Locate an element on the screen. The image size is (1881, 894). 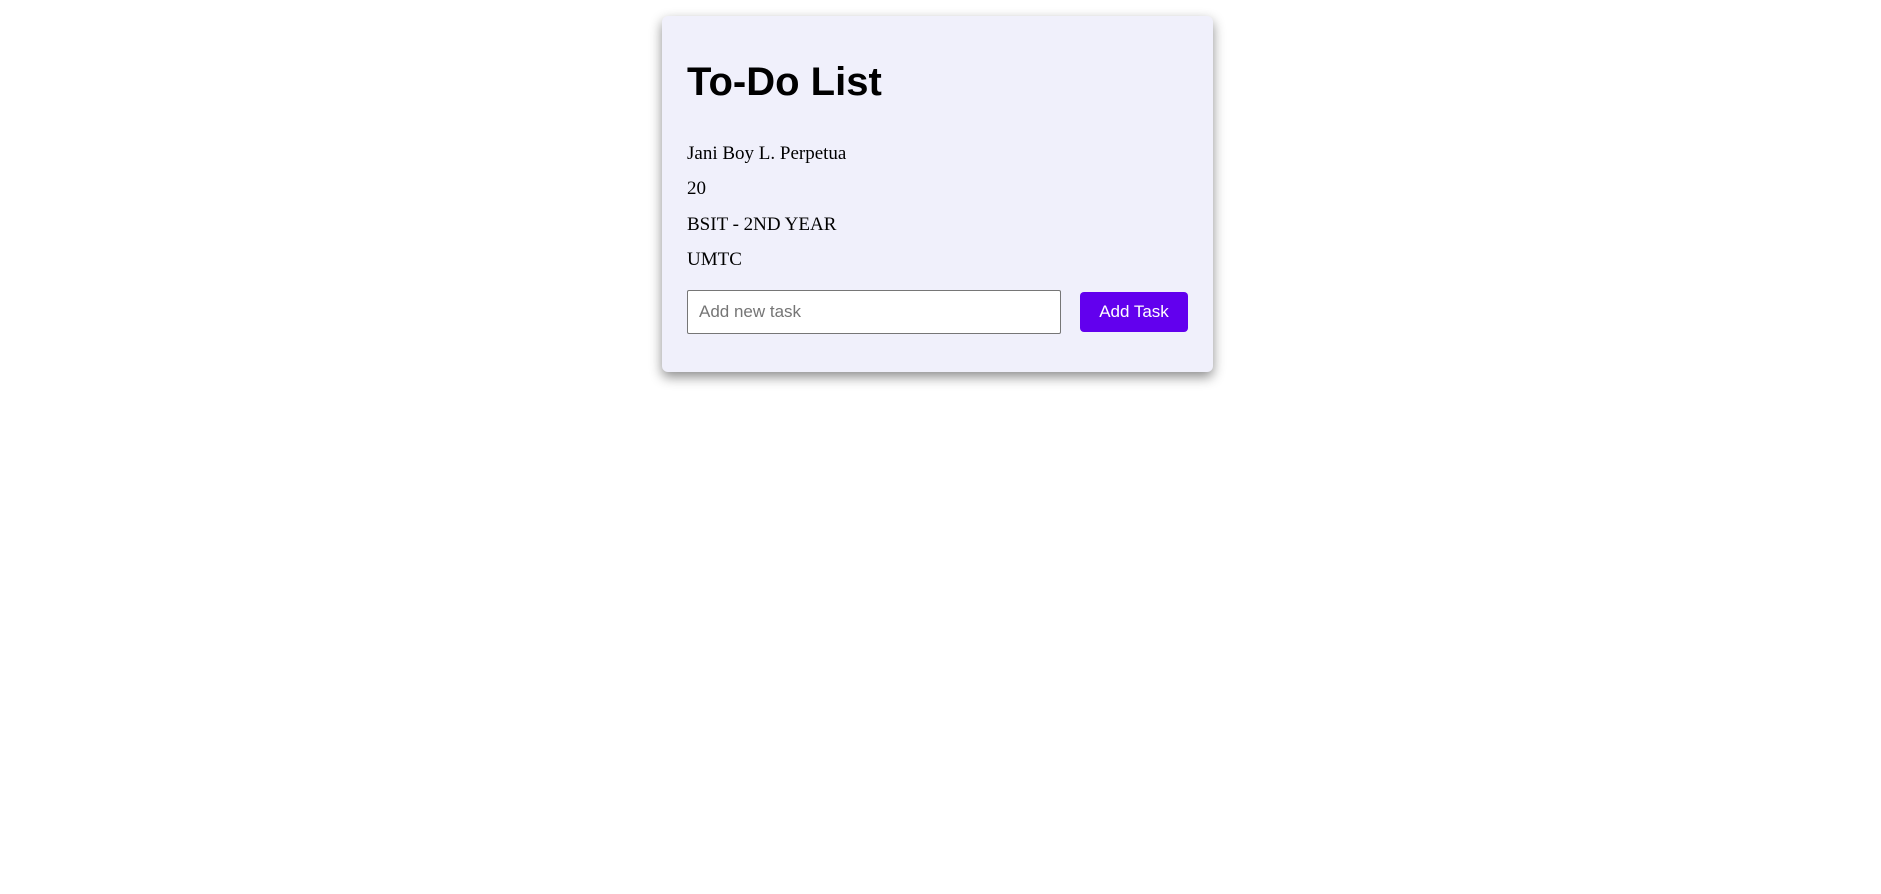
add-task-button: Add Task is located at coordinates (1134, 312).